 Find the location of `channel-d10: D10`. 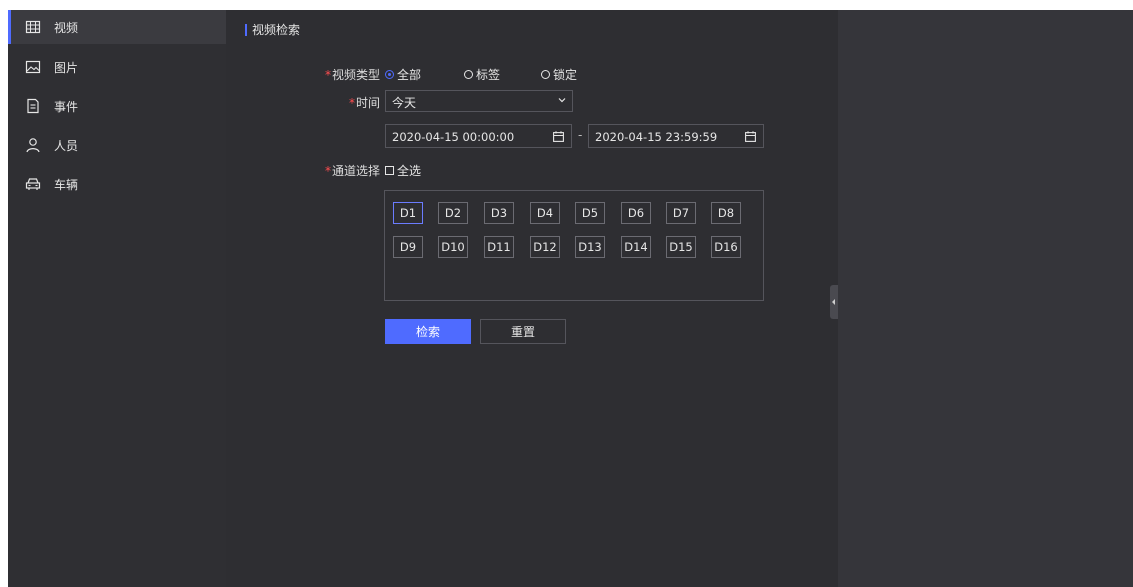

channel-d10: D10 is located at coordinates (453, 247).